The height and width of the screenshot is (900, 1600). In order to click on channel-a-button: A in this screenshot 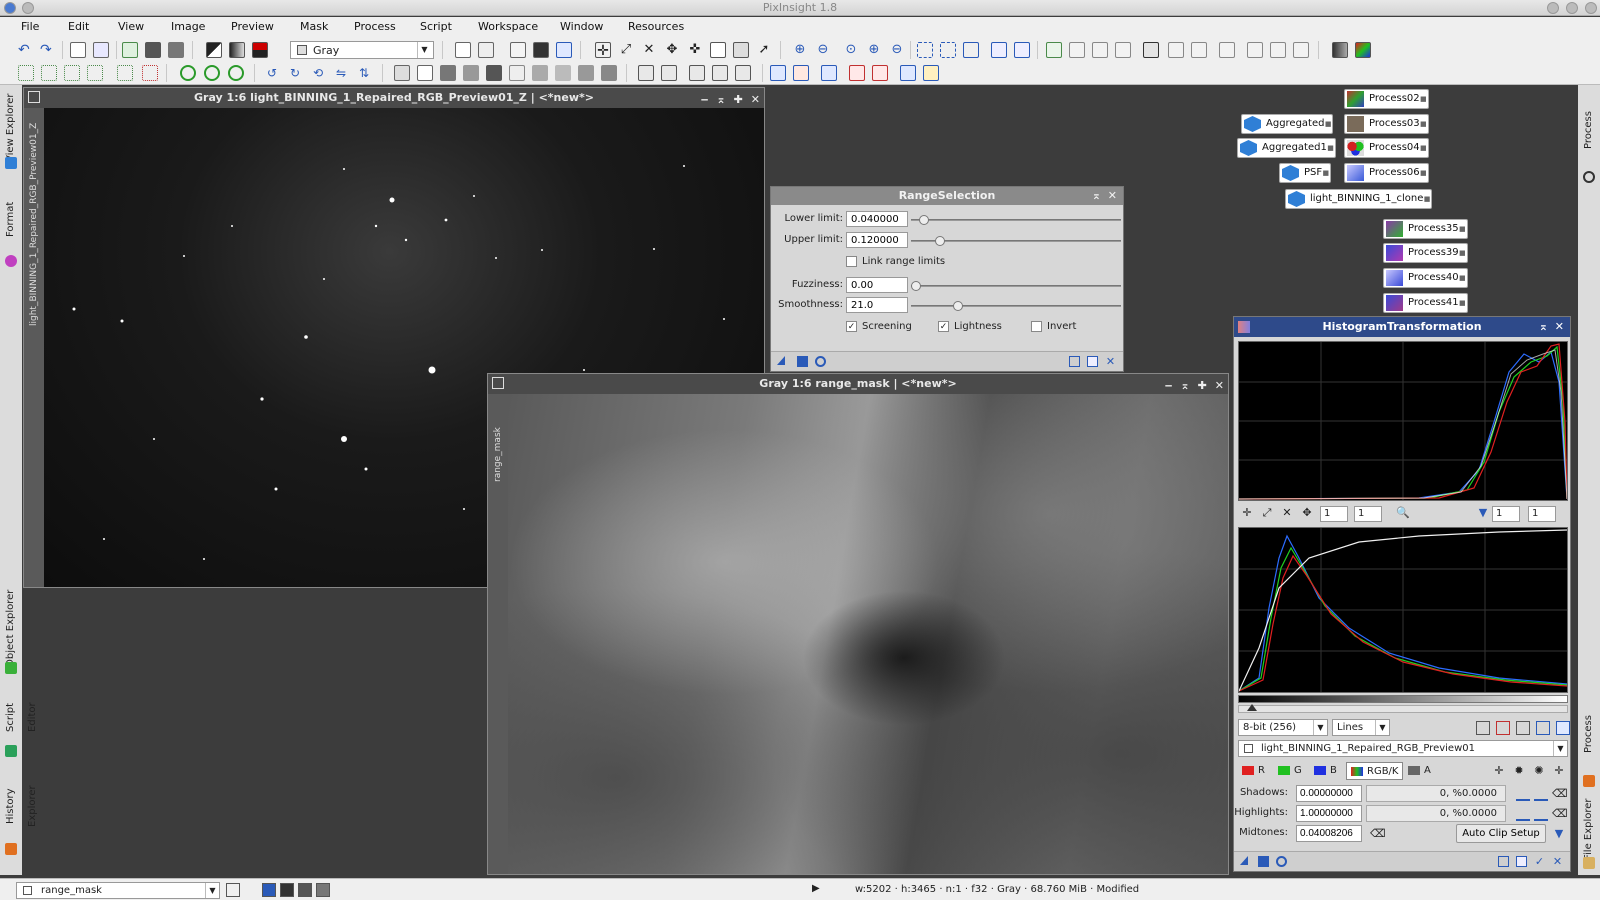, I will do `click(1419, 771)`.